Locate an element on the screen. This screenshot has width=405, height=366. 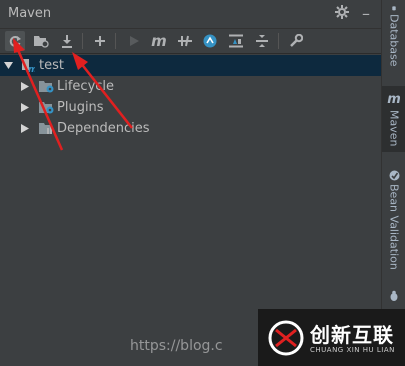
minimize-icon: – is located at coordinates (366, 14).